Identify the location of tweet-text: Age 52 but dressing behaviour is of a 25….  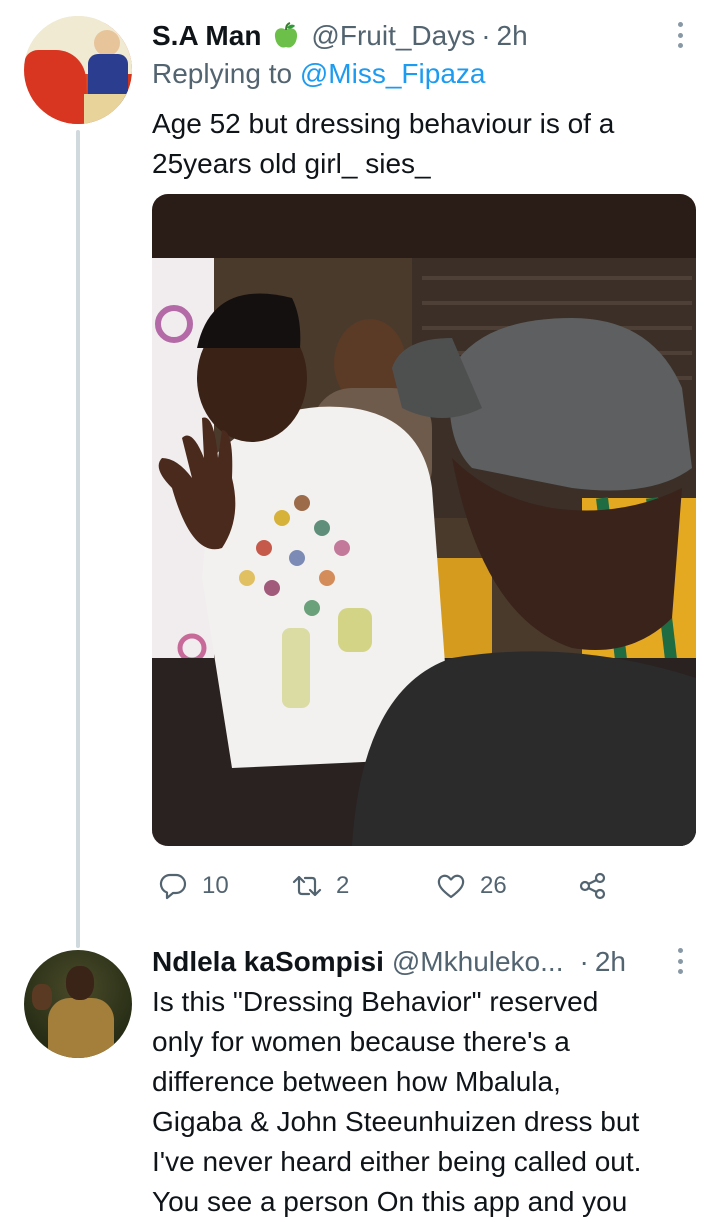
(383, 144).